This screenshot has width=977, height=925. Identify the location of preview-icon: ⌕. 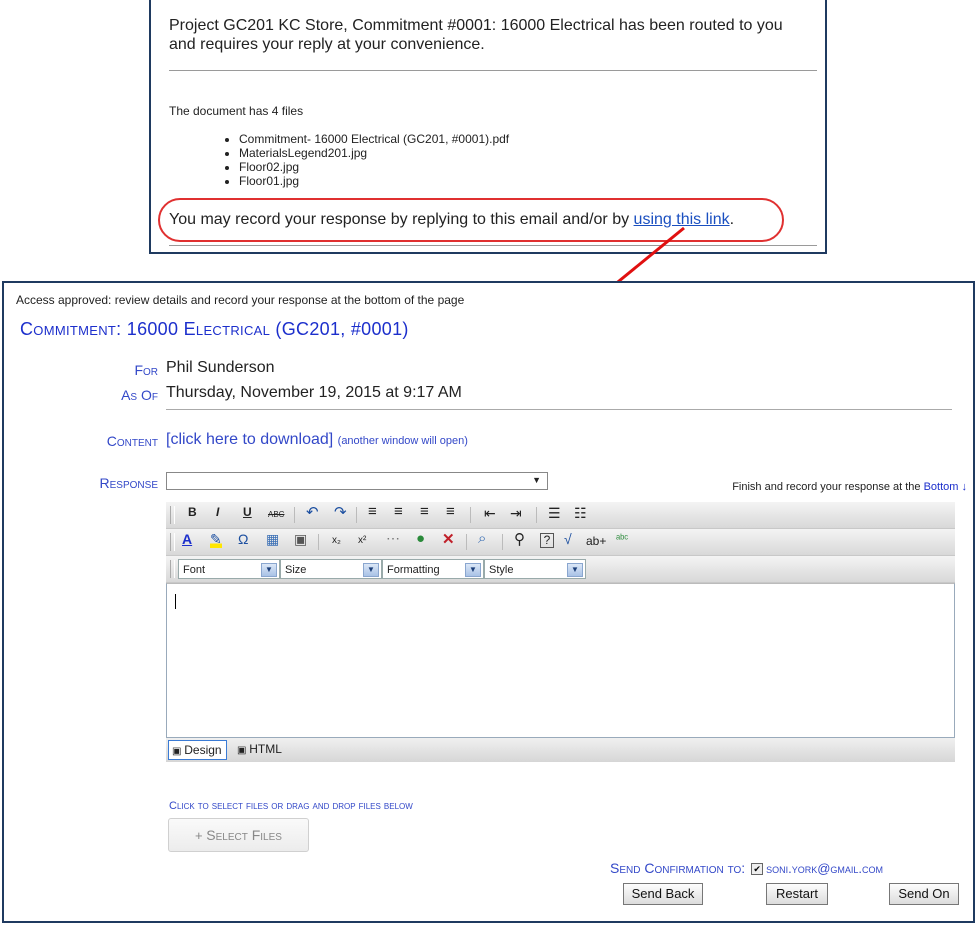
(482, 538).